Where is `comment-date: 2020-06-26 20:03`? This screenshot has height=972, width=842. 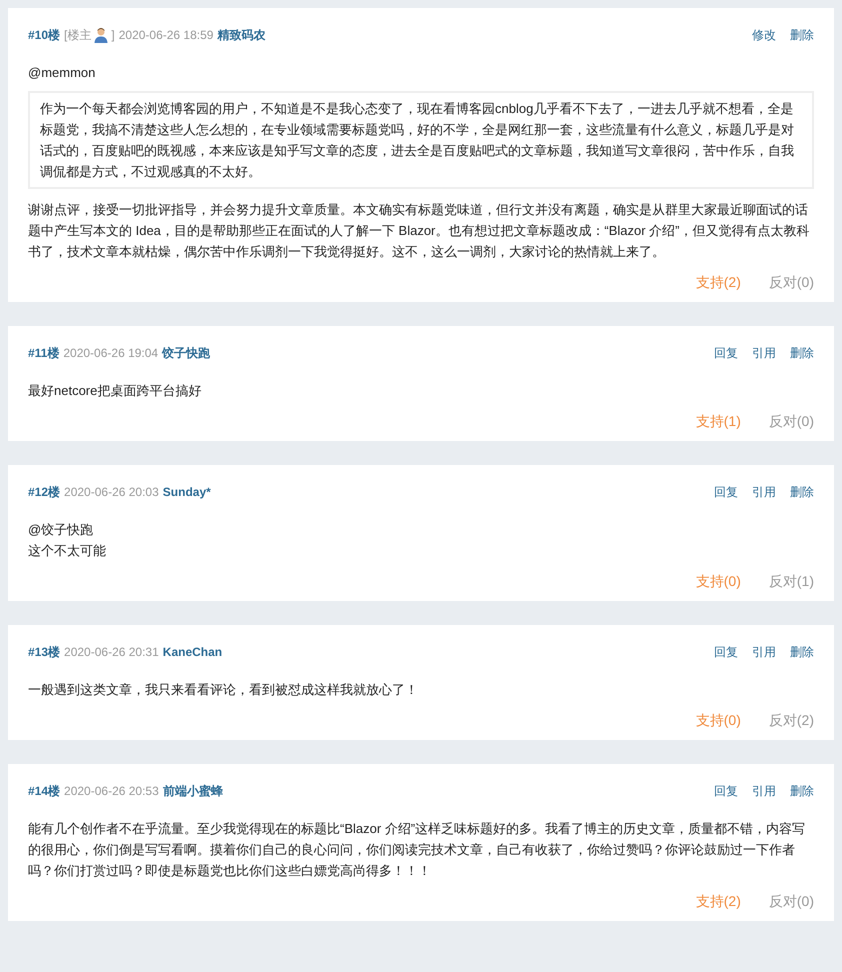
comment-date: 2020-06-26 20:03 is located at coordinates (111, 492).